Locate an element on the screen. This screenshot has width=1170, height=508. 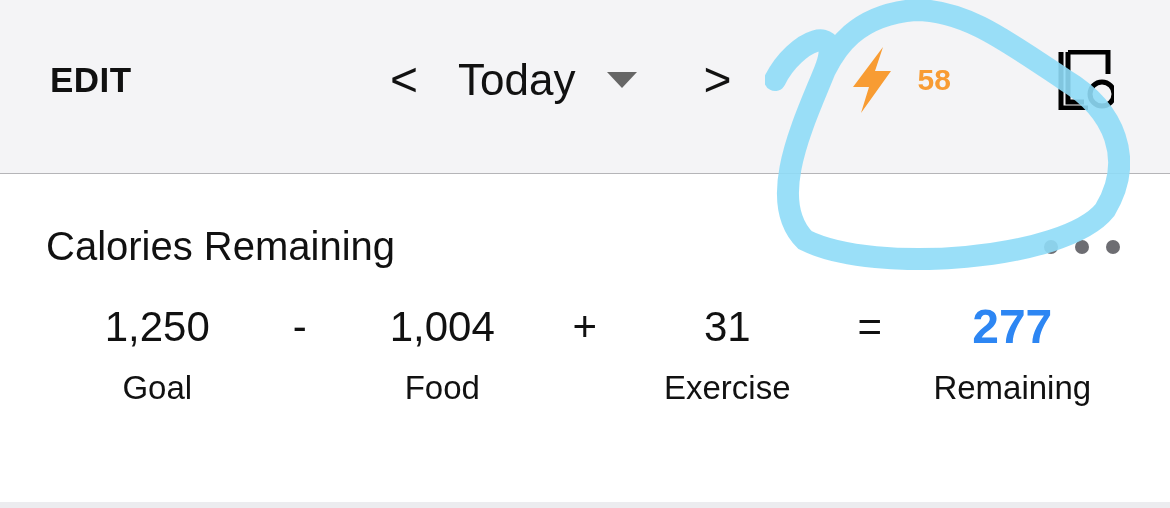
caret-icon is located at coordinates (622, 79).